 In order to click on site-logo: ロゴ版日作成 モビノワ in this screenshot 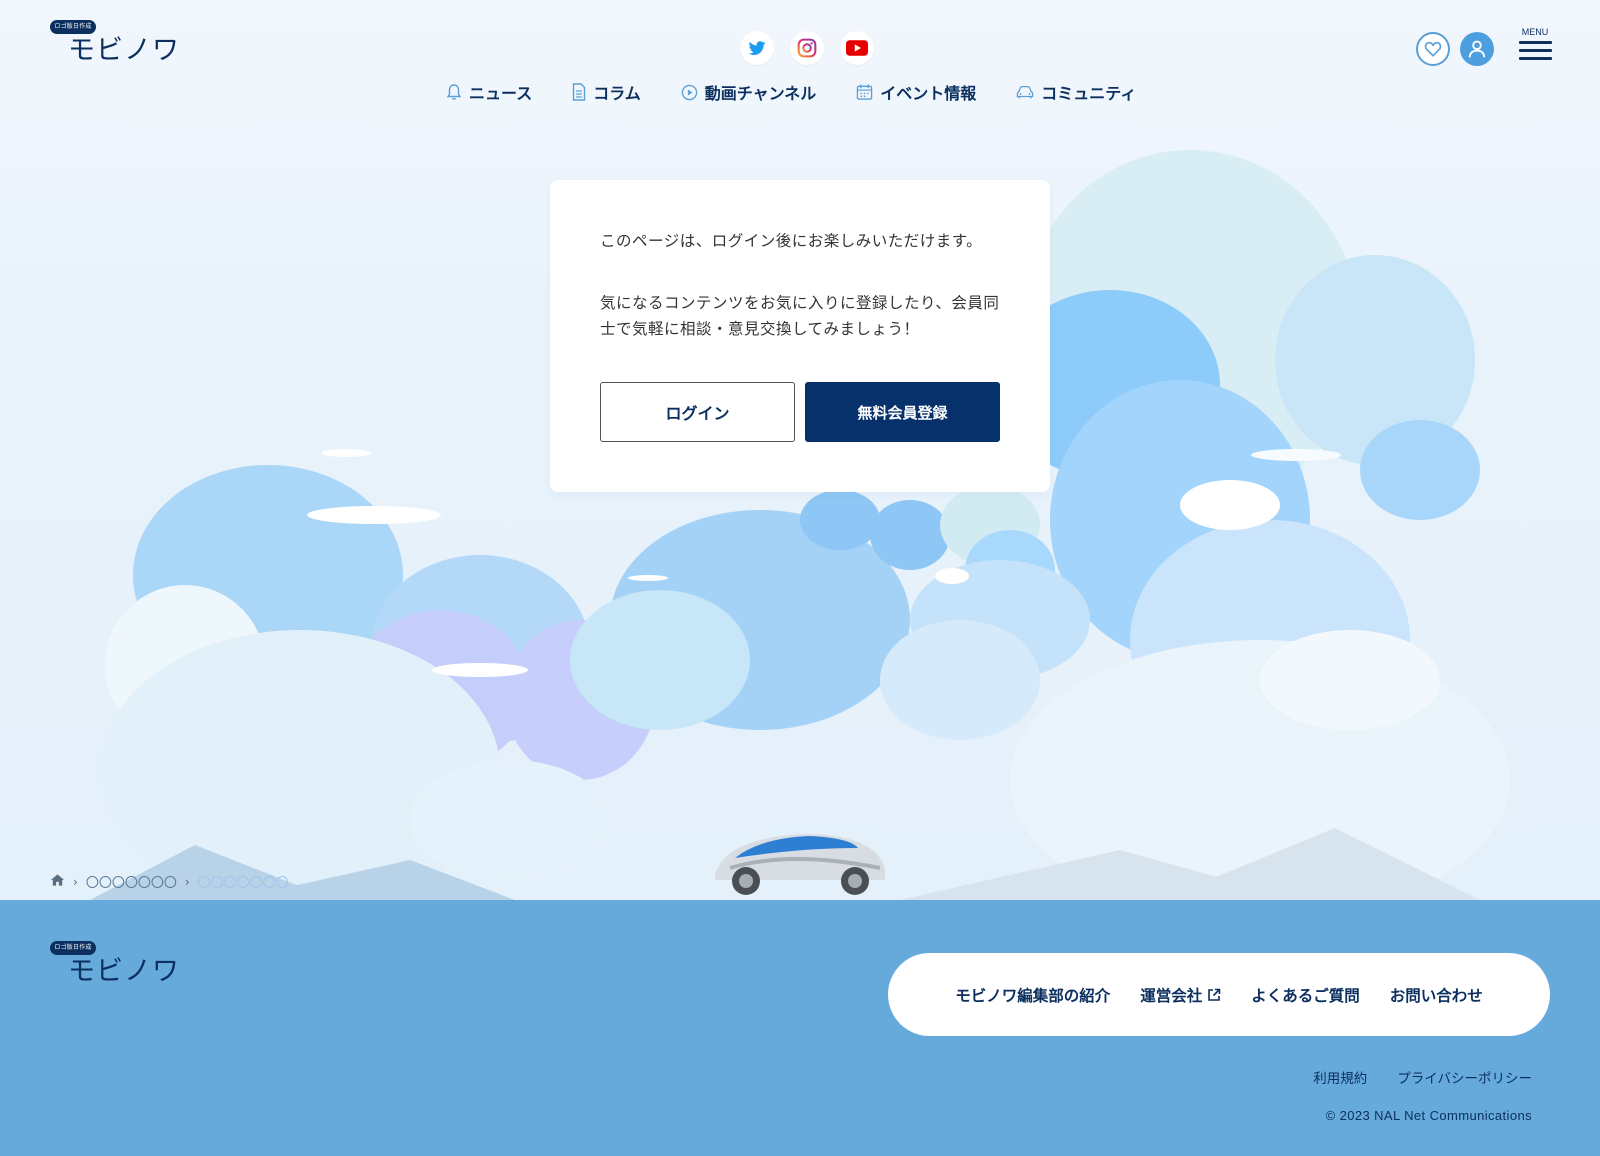, I will do `click(114, 43)`.